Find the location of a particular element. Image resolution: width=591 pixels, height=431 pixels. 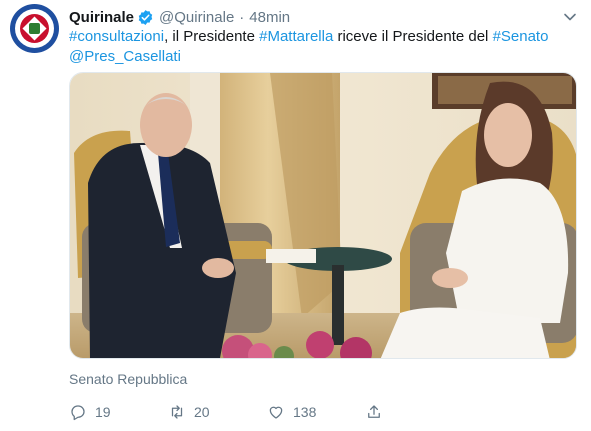

quirinale-emblem-icon is located at coordinates (34, 28).